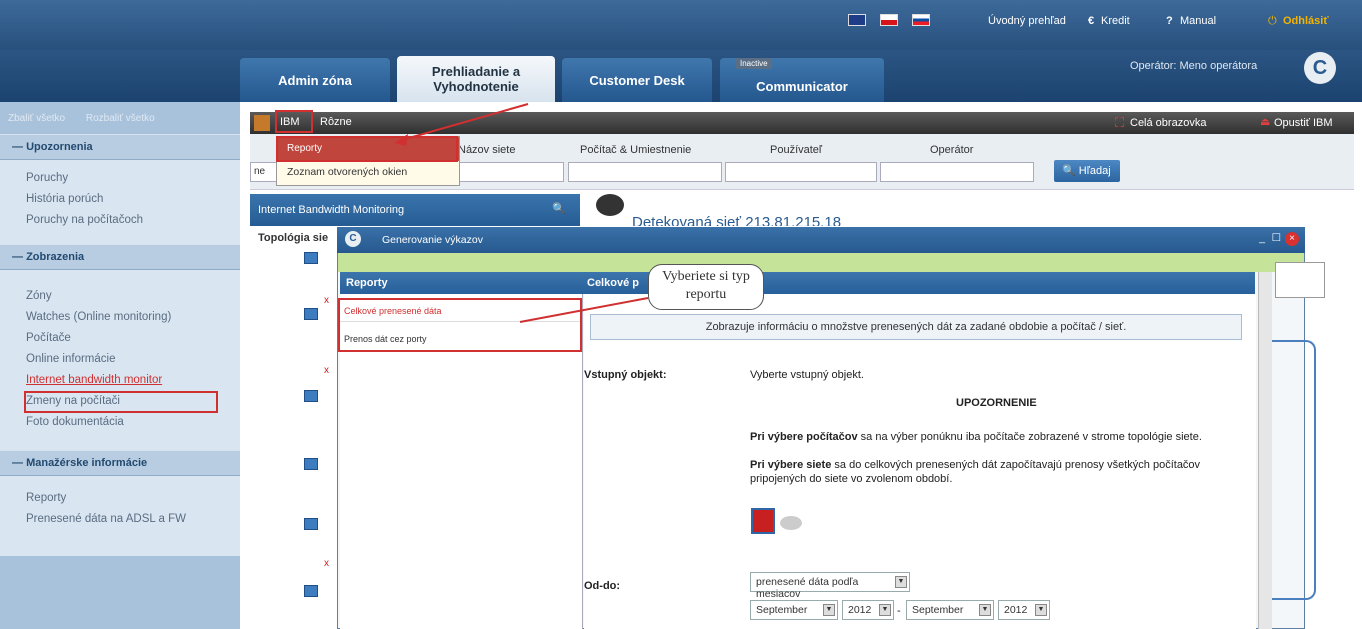 The width and height of the screenshot is (1362, 629). Describe the element at coordinates (899, 611) in the screenshot. I see `range-dash: -` at that location.